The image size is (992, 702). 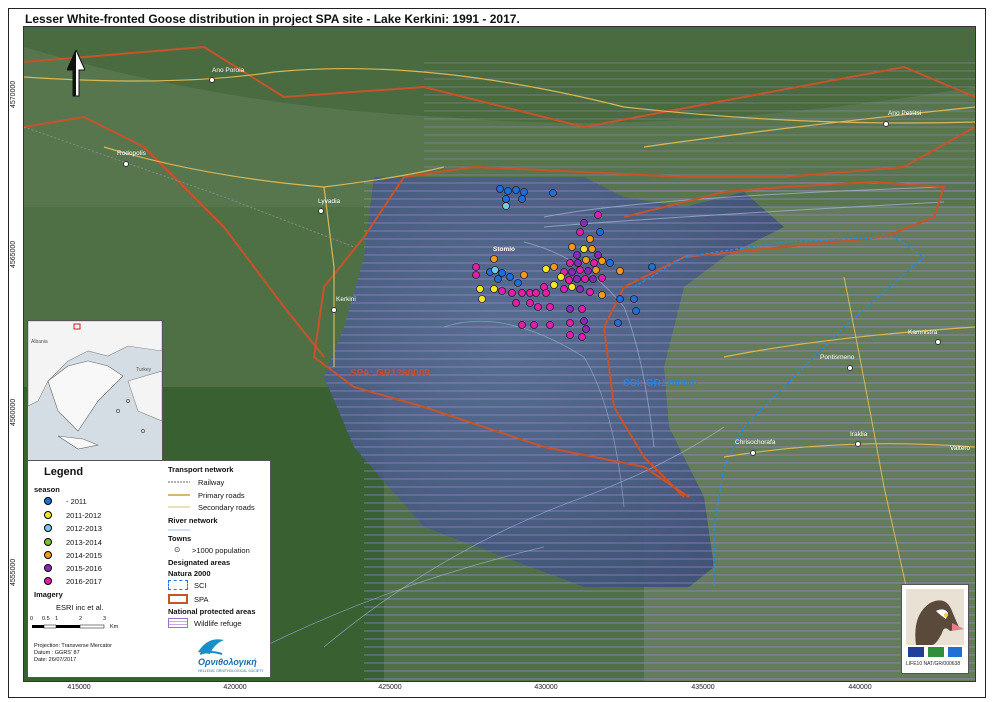 What do you see at coordinates (48, 594) in the screenshot?
I see `imagery-header: Imagery` at bounding box center [48, 594].